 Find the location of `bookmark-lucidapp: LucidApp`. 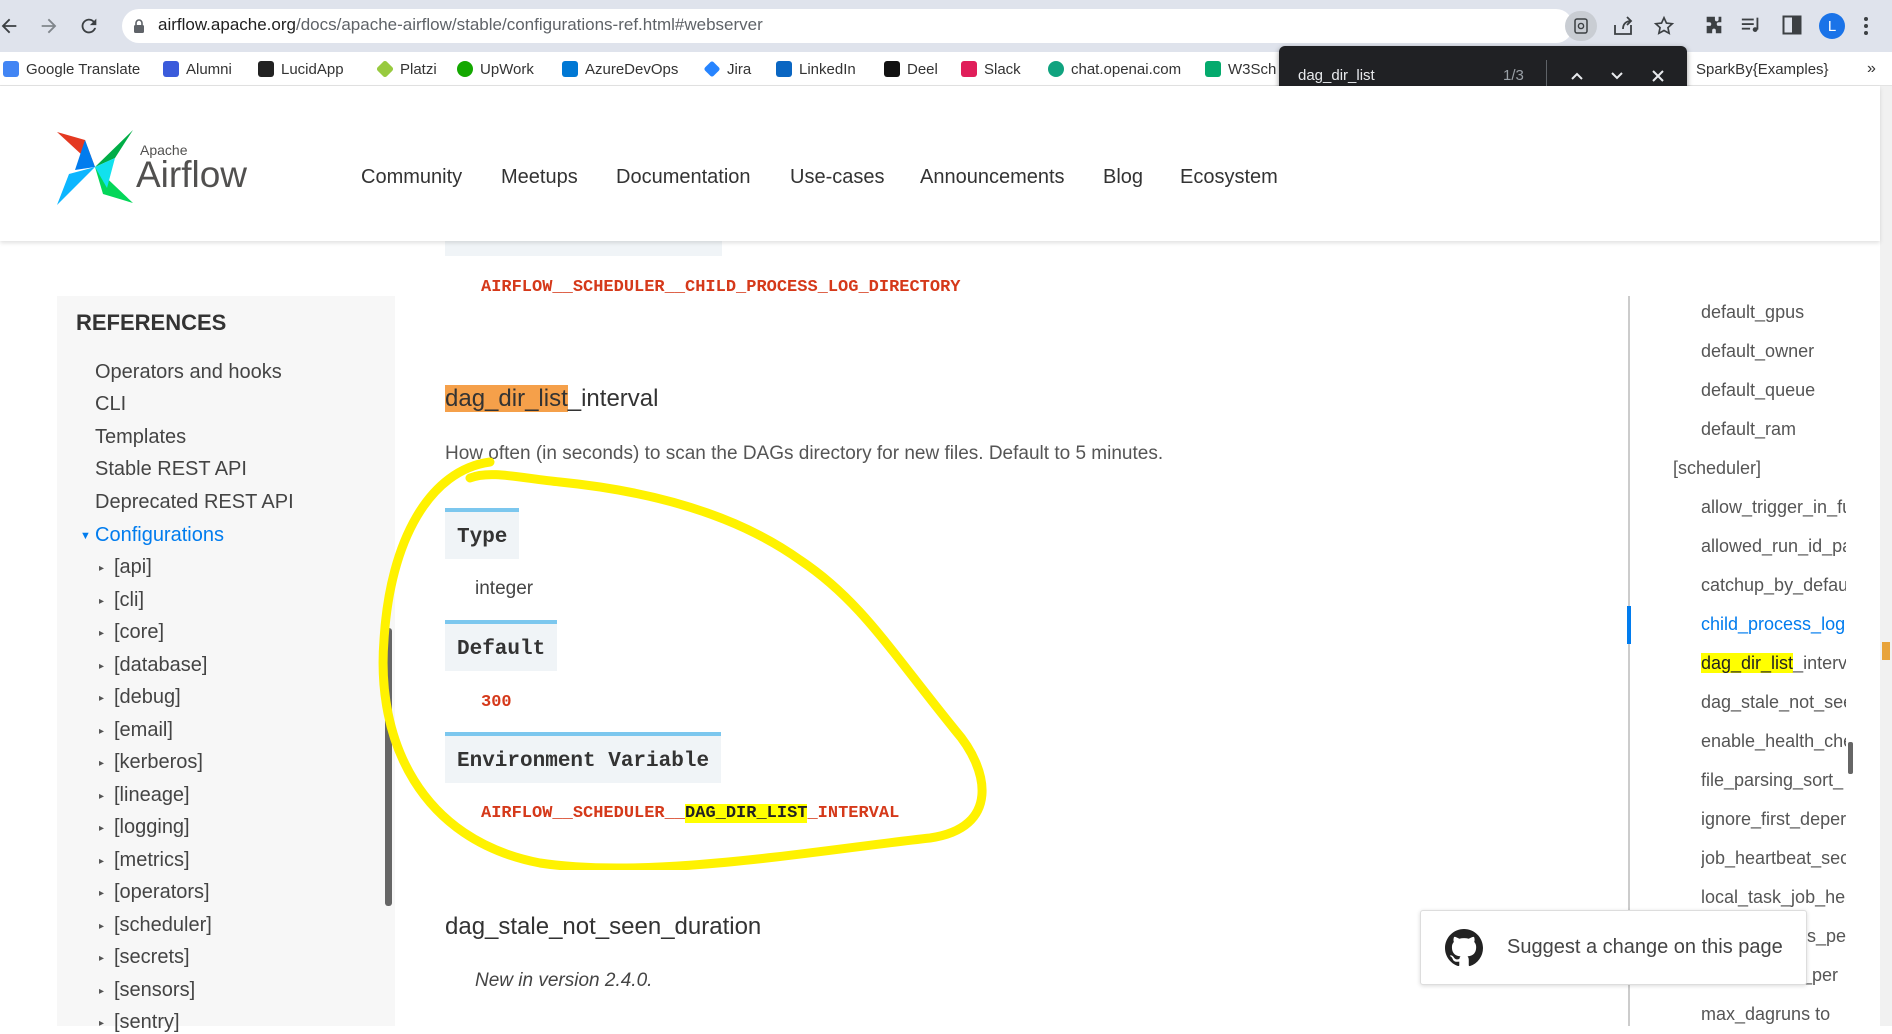

bookmark-lucidapp: LucidApp is located at coordinates (301, 69).